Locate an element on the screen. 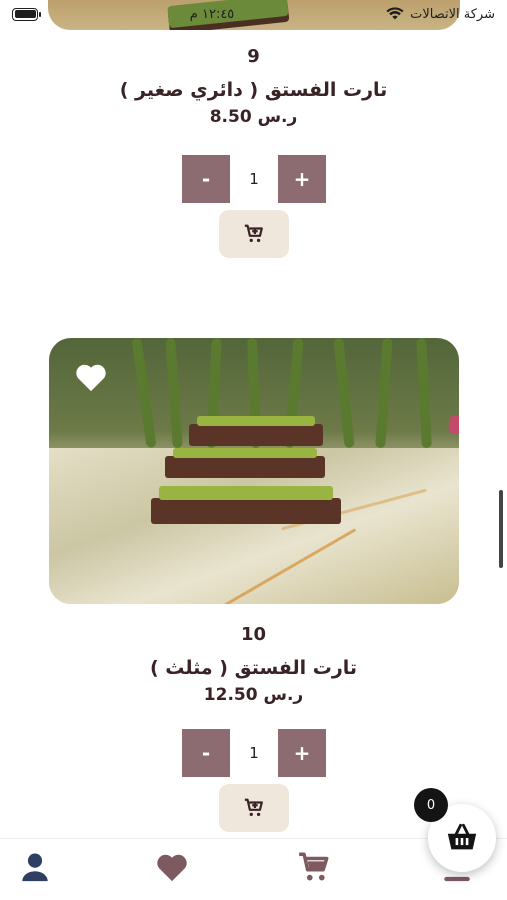 This screenshot has height=900, width=507. scrollbar is located at coordinates (501, 529).